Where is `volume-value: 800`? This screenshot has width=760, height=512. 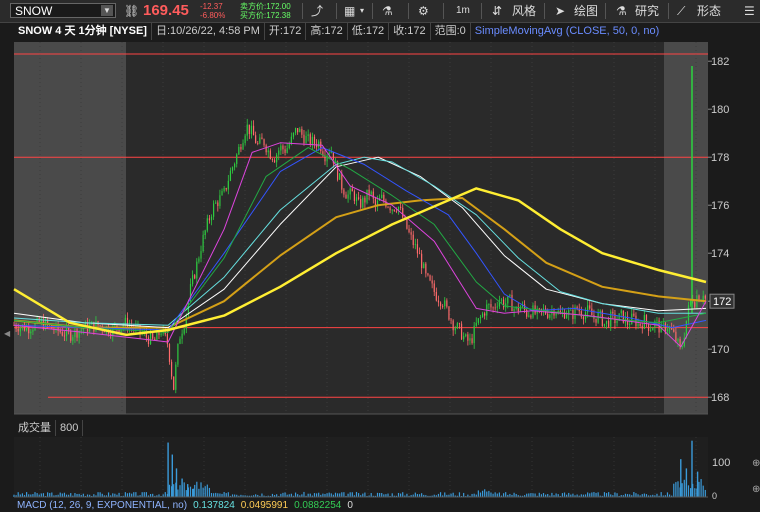
volume-value: 800 is located at coordinates (70, 428).